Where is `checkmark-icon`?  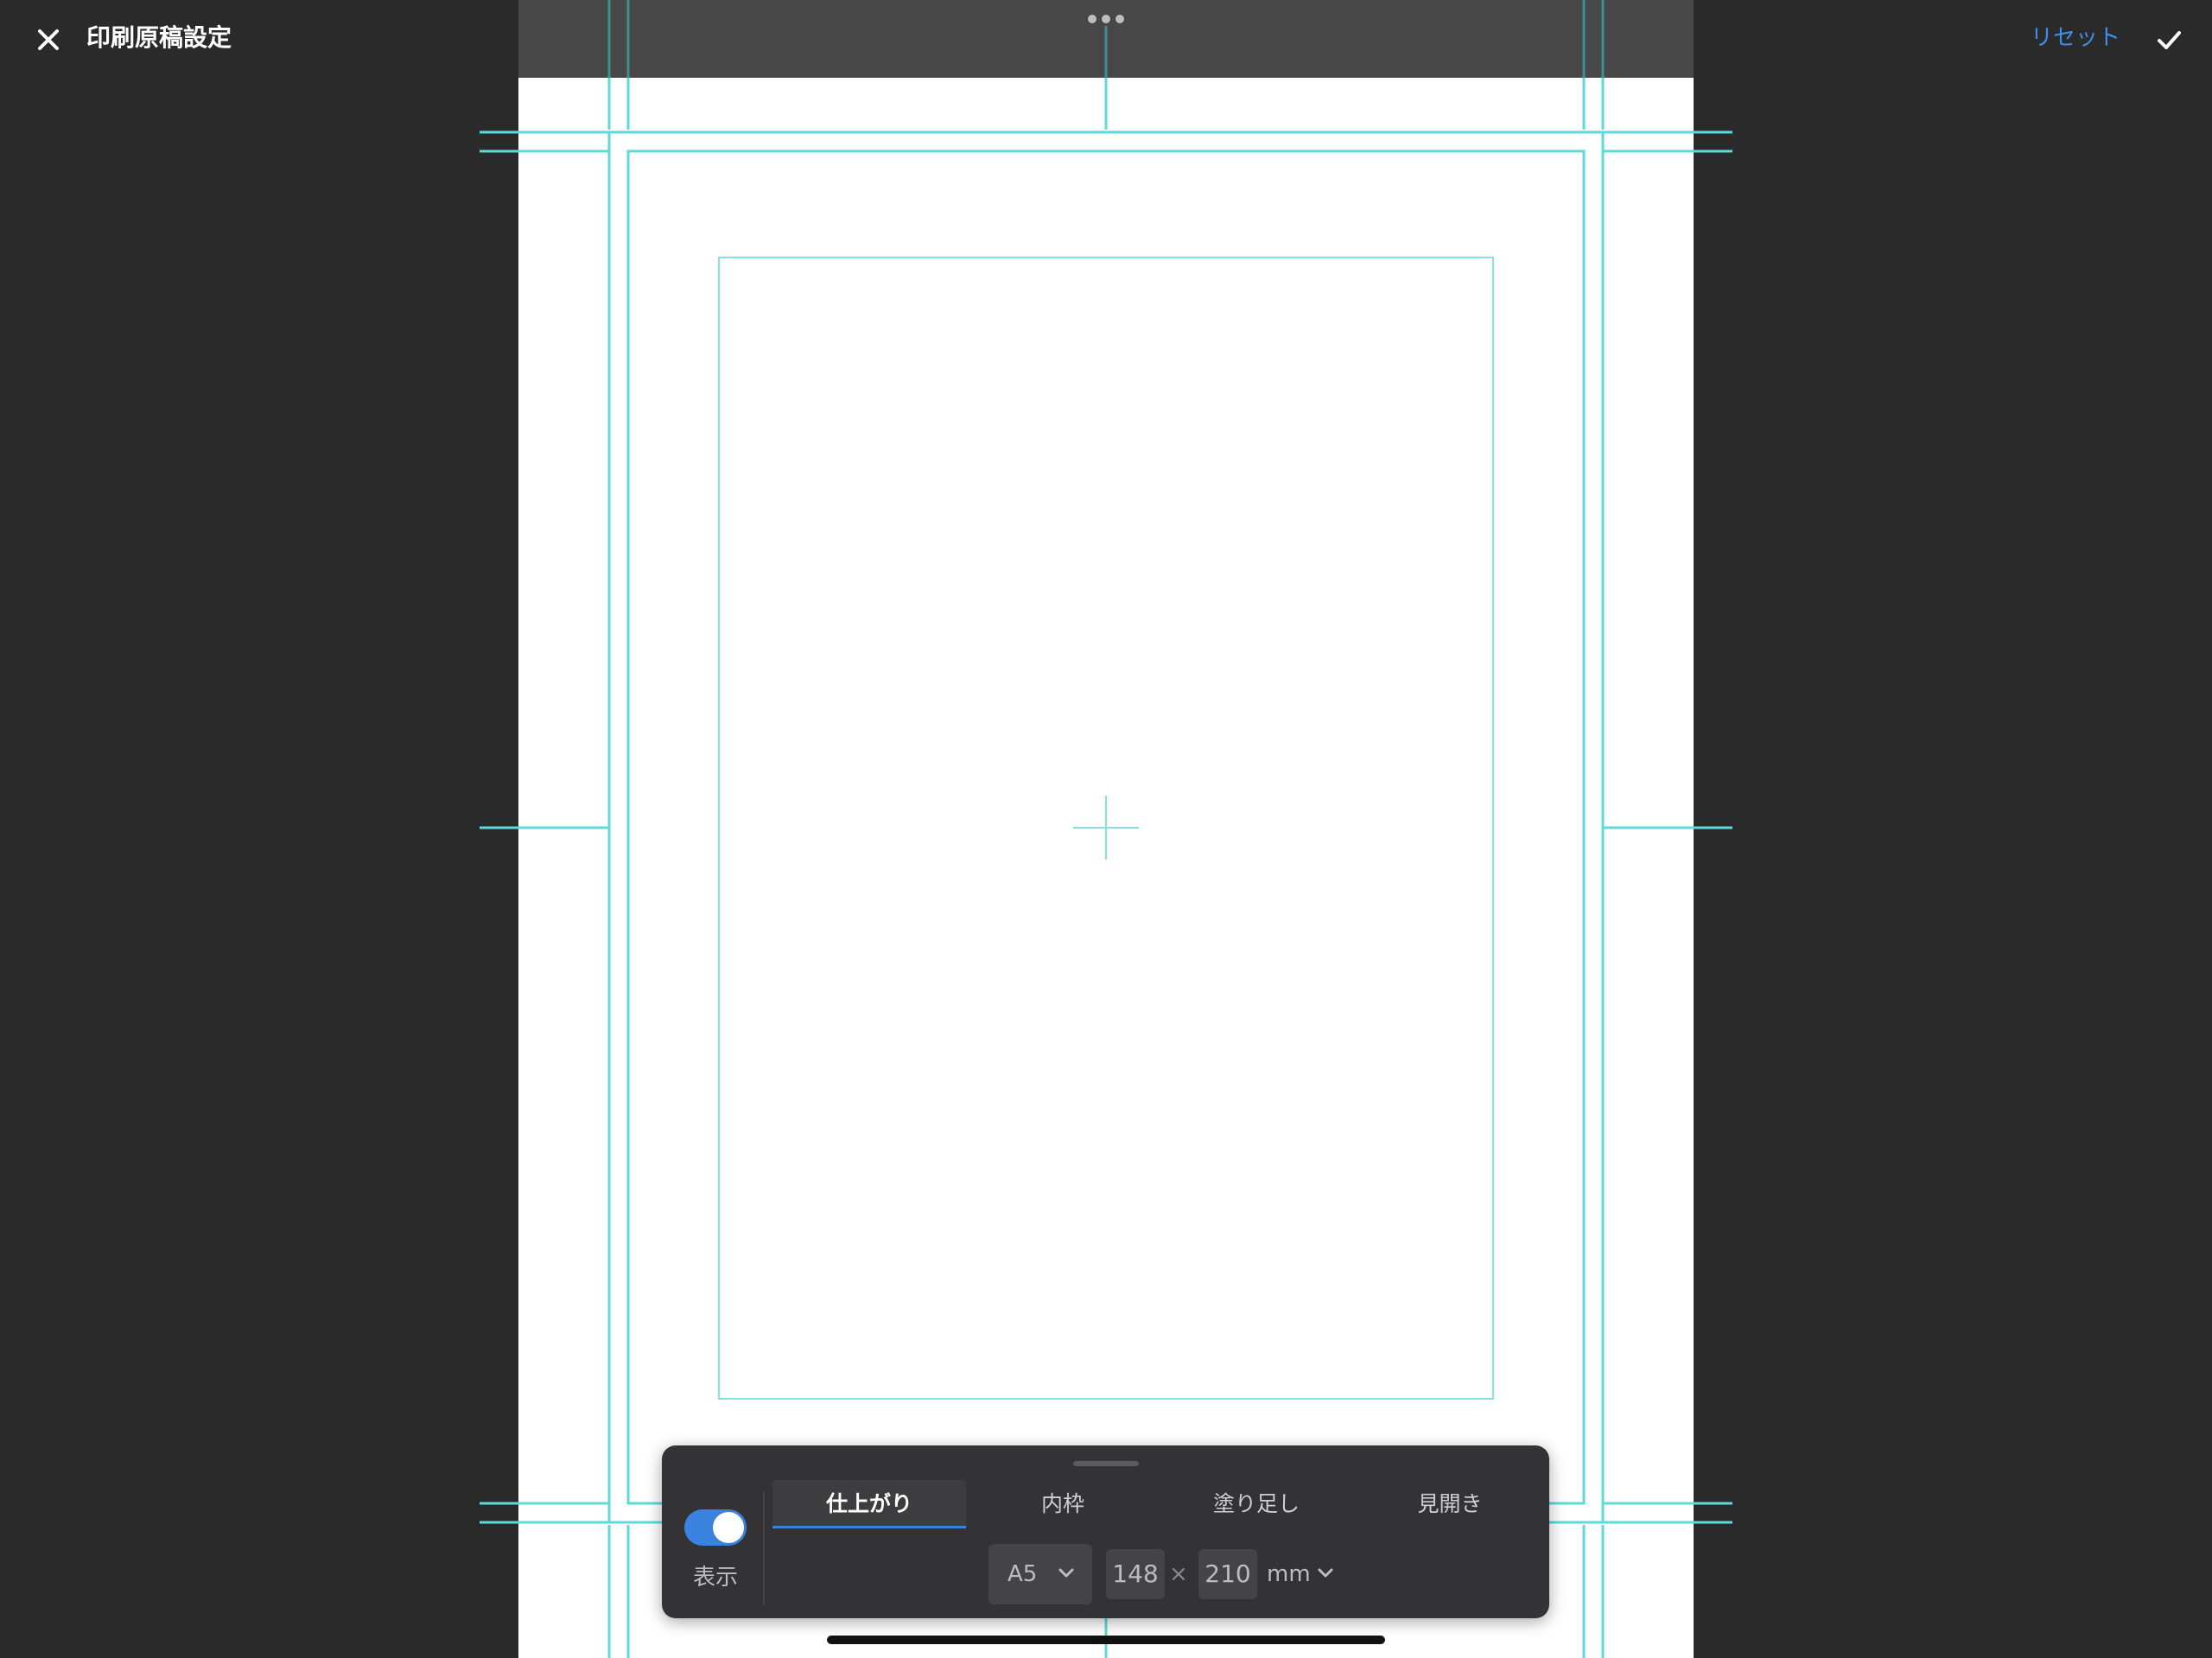
checkmark-icon is located at coordinates (2169, 40).